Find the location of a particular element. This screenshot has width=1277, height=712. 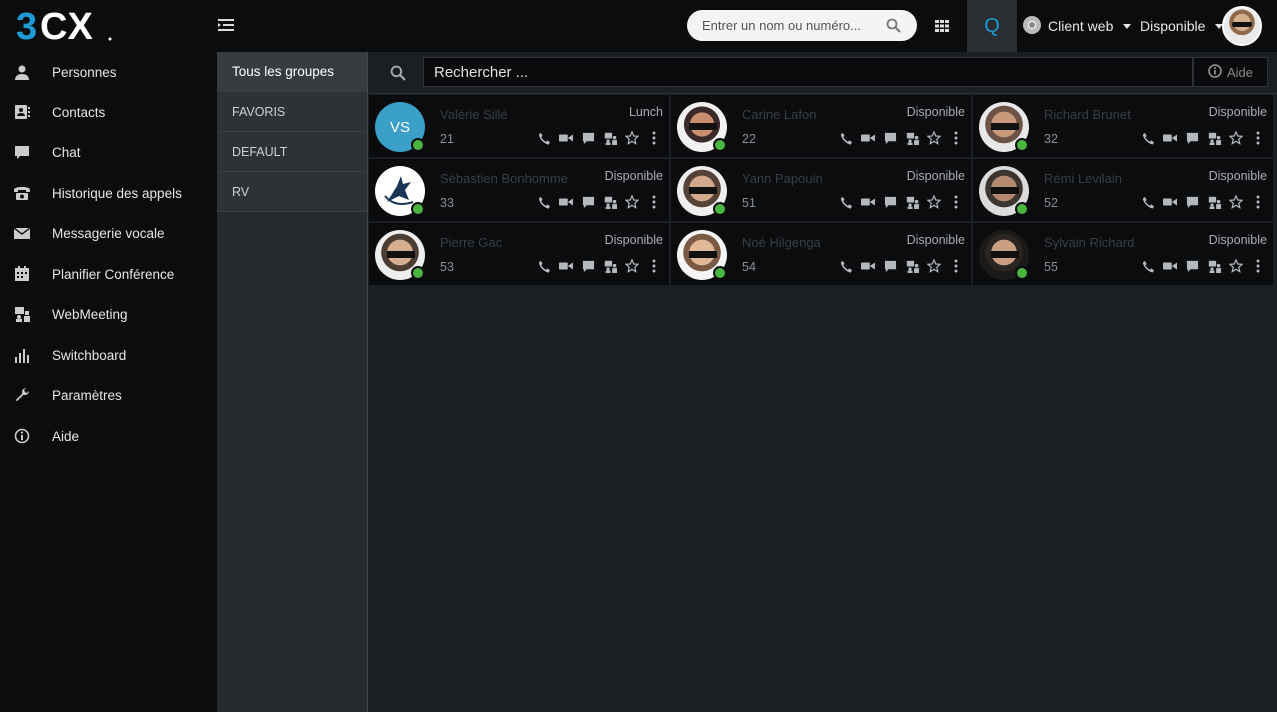

sidebar-item-messagerie-vocale: Messagerie vocale is located at coordinates (108, 233).